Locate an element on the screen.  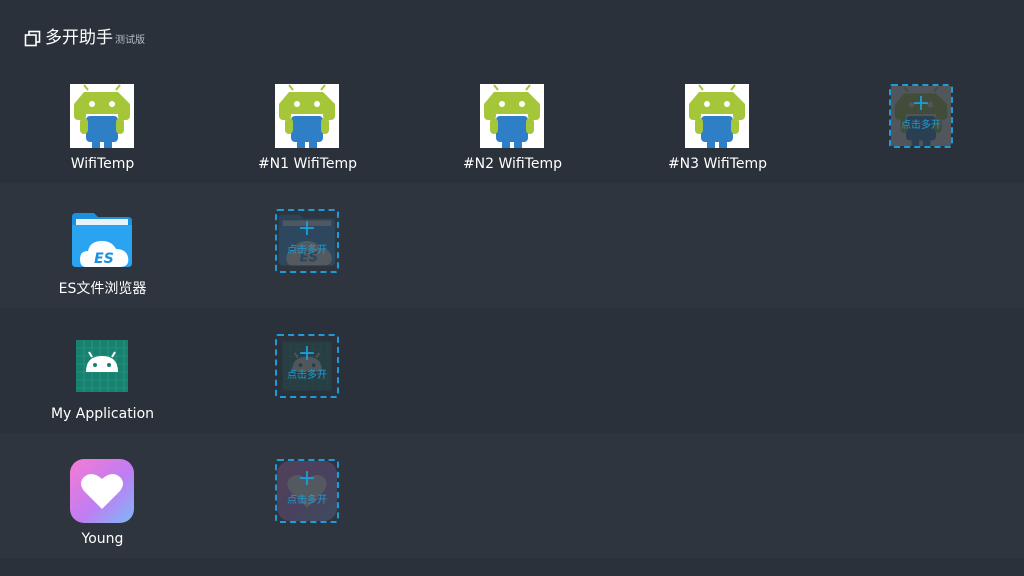
header-bar: 多开助手 测试版 is located at coordinates (512, 30).